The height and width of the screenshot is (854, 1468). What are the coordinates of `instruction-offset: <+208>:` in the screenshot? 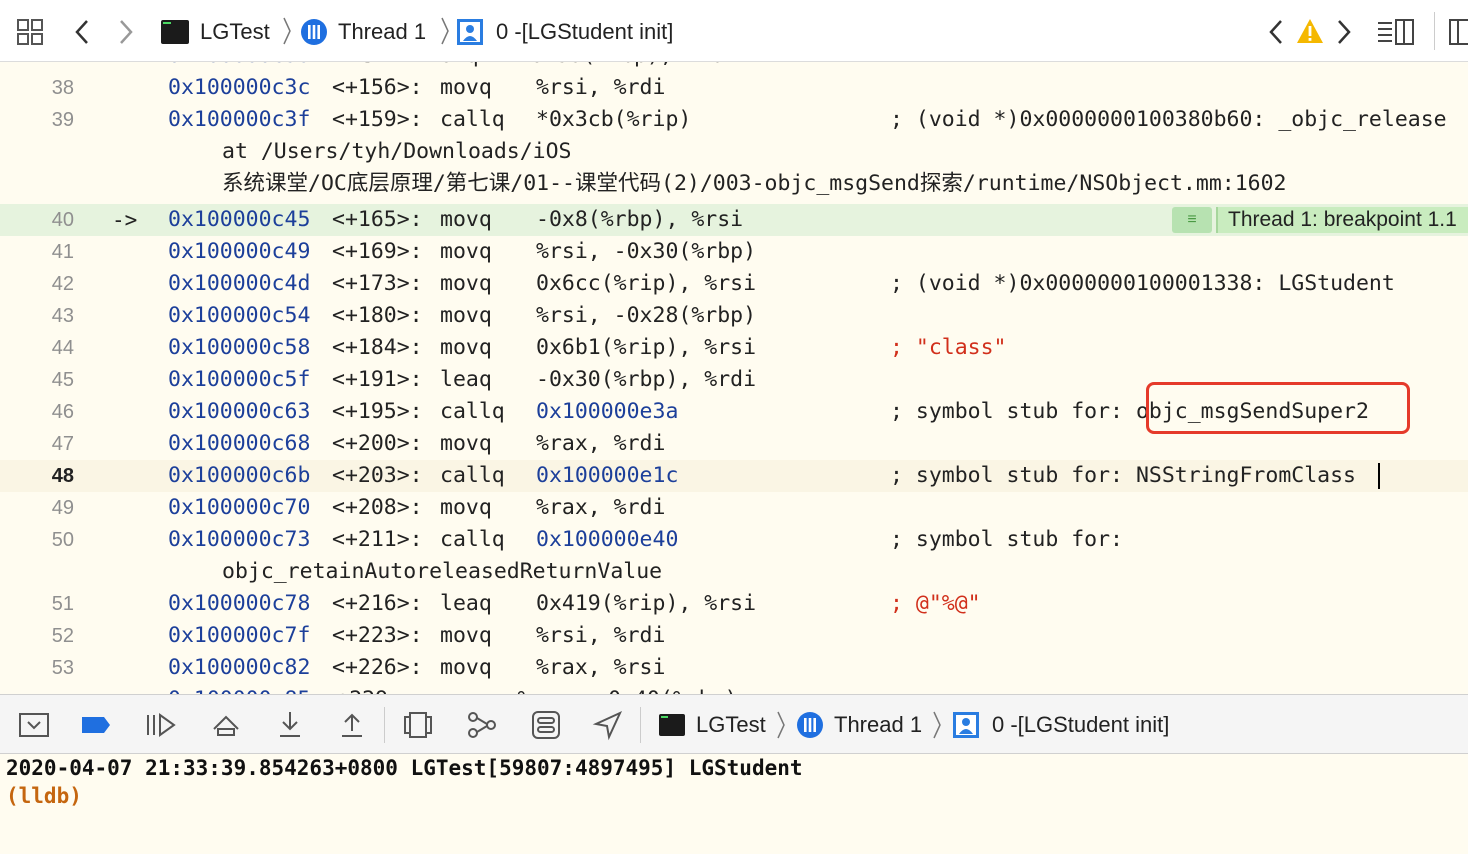 It's located at (377, 507).